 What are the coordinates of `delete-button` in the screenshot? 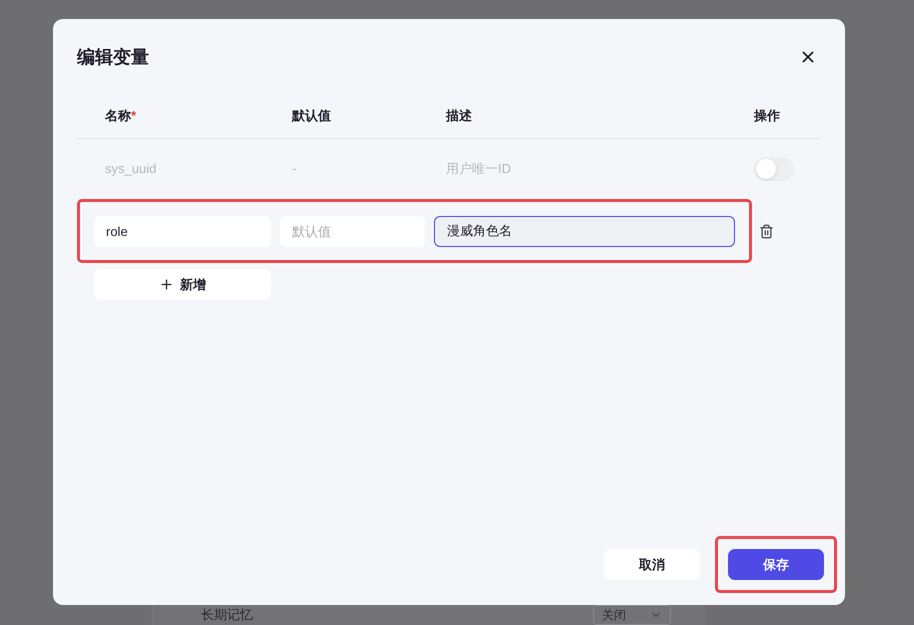 It's located at (766, 231).